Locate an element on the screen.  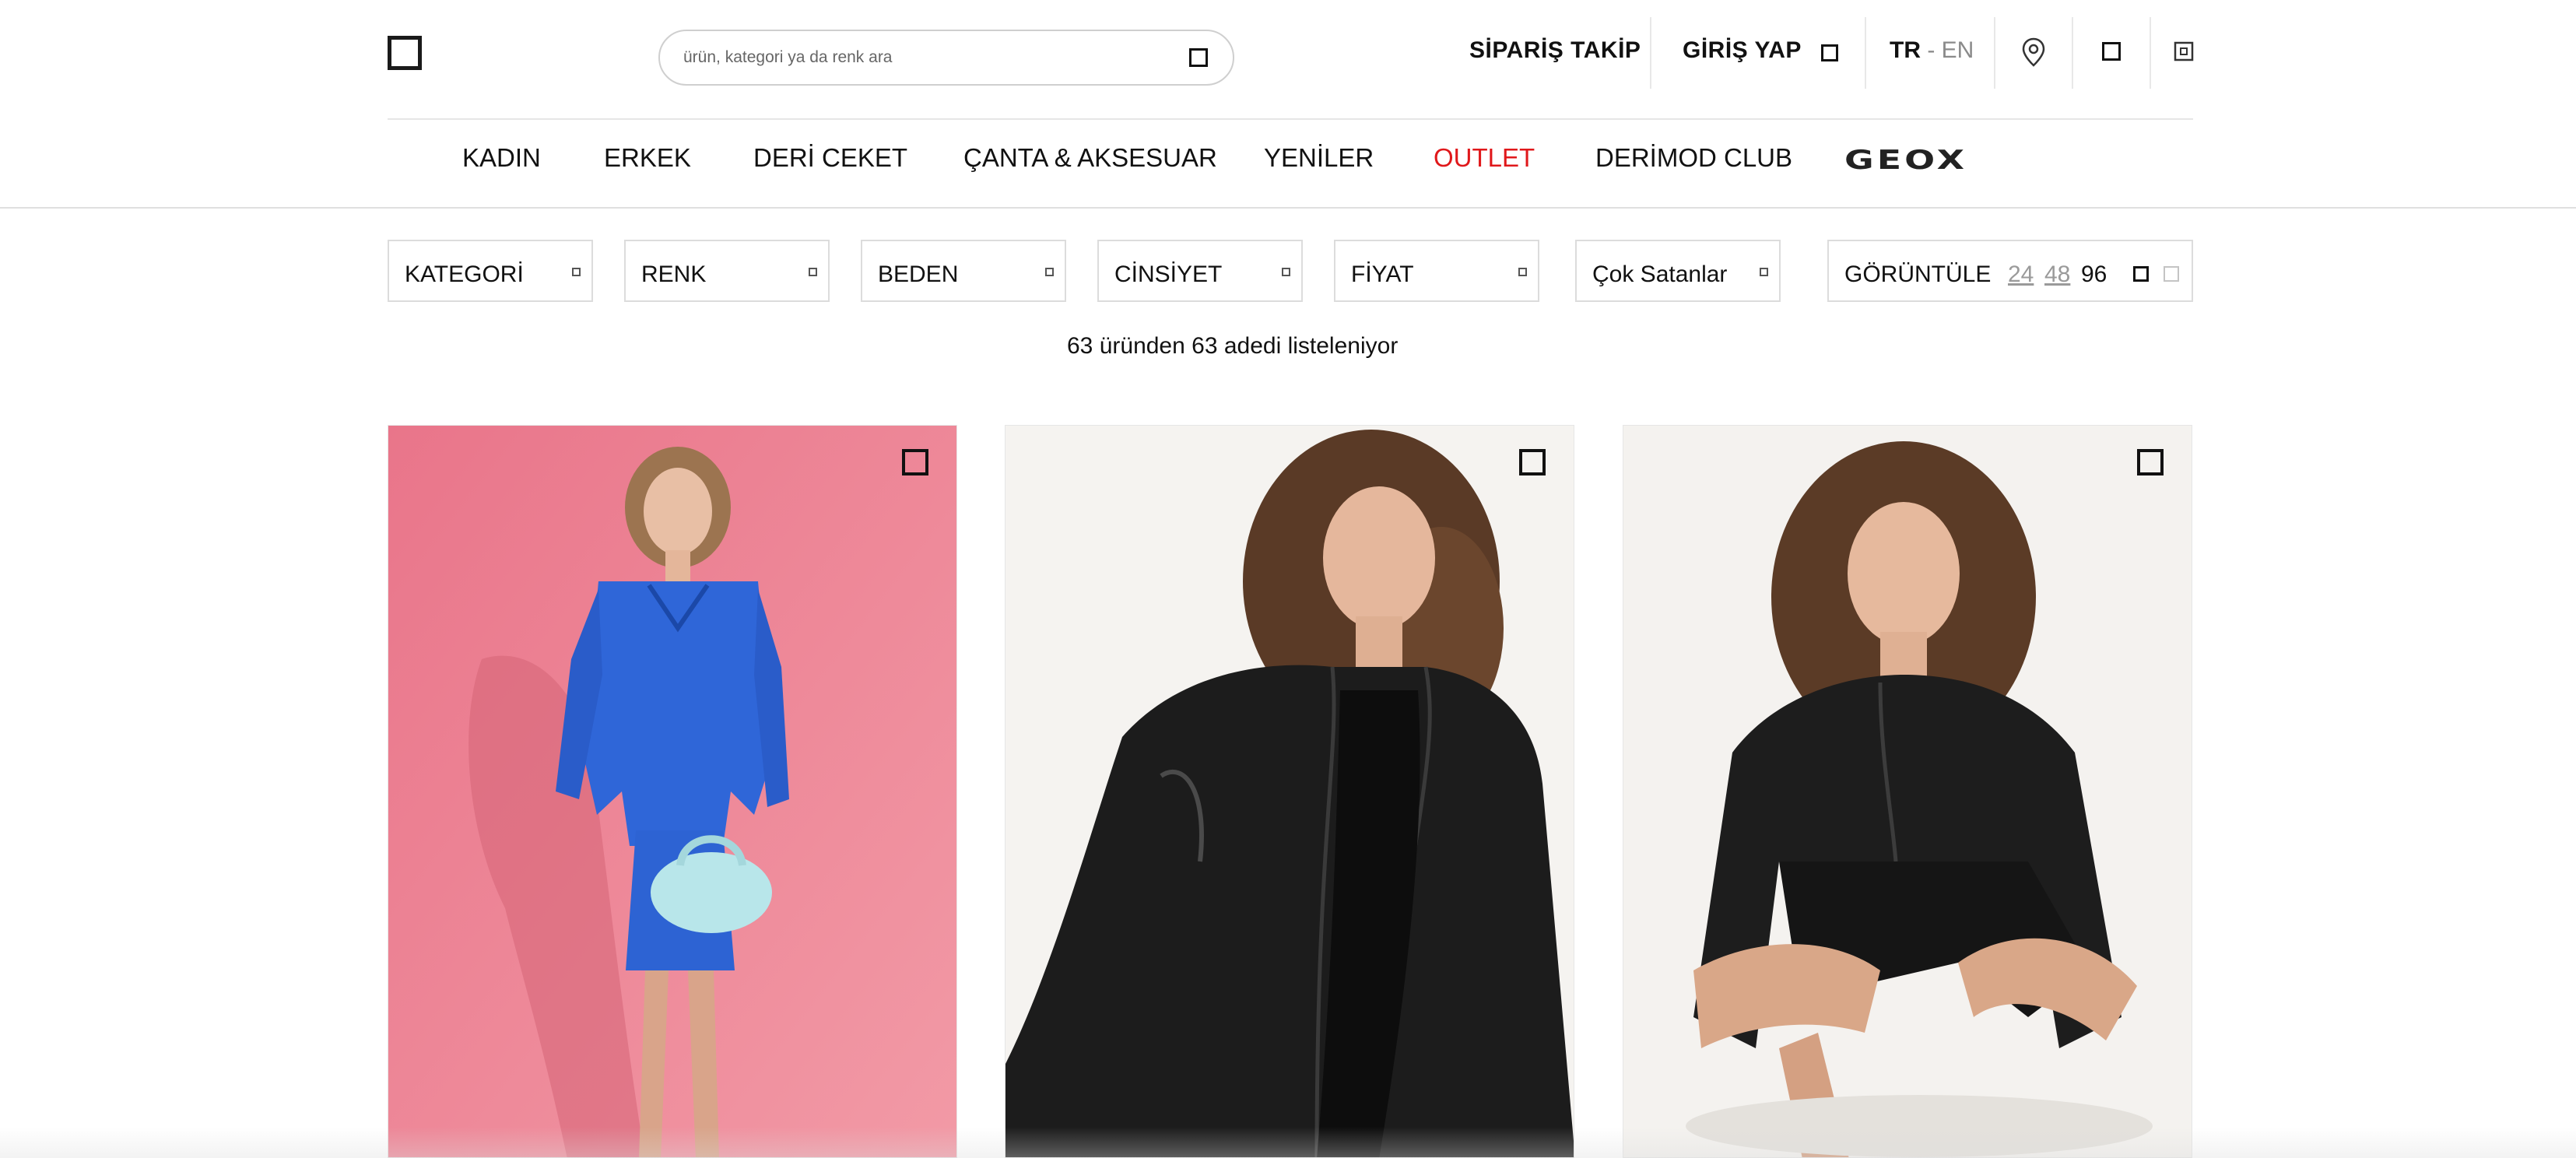
nav-item-outlet: OUTLET is located at coordinates (1485, 158).